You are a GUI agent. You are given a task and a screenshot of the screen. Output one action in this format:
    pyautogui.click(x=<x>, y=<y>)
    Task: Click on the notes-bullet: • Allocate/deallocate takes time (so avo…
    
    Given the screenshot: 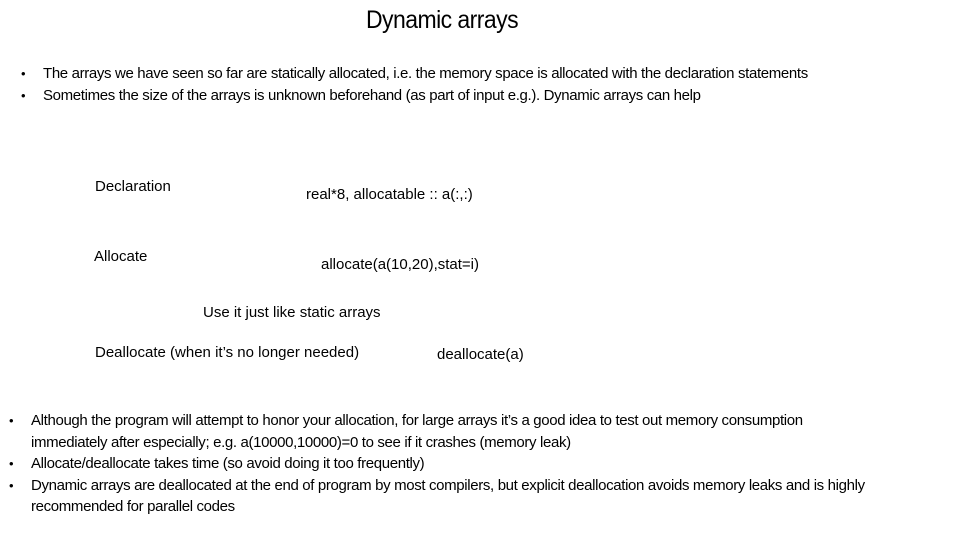 What is the action you would take?
    pyautogui.click(x=480, y=464)
    